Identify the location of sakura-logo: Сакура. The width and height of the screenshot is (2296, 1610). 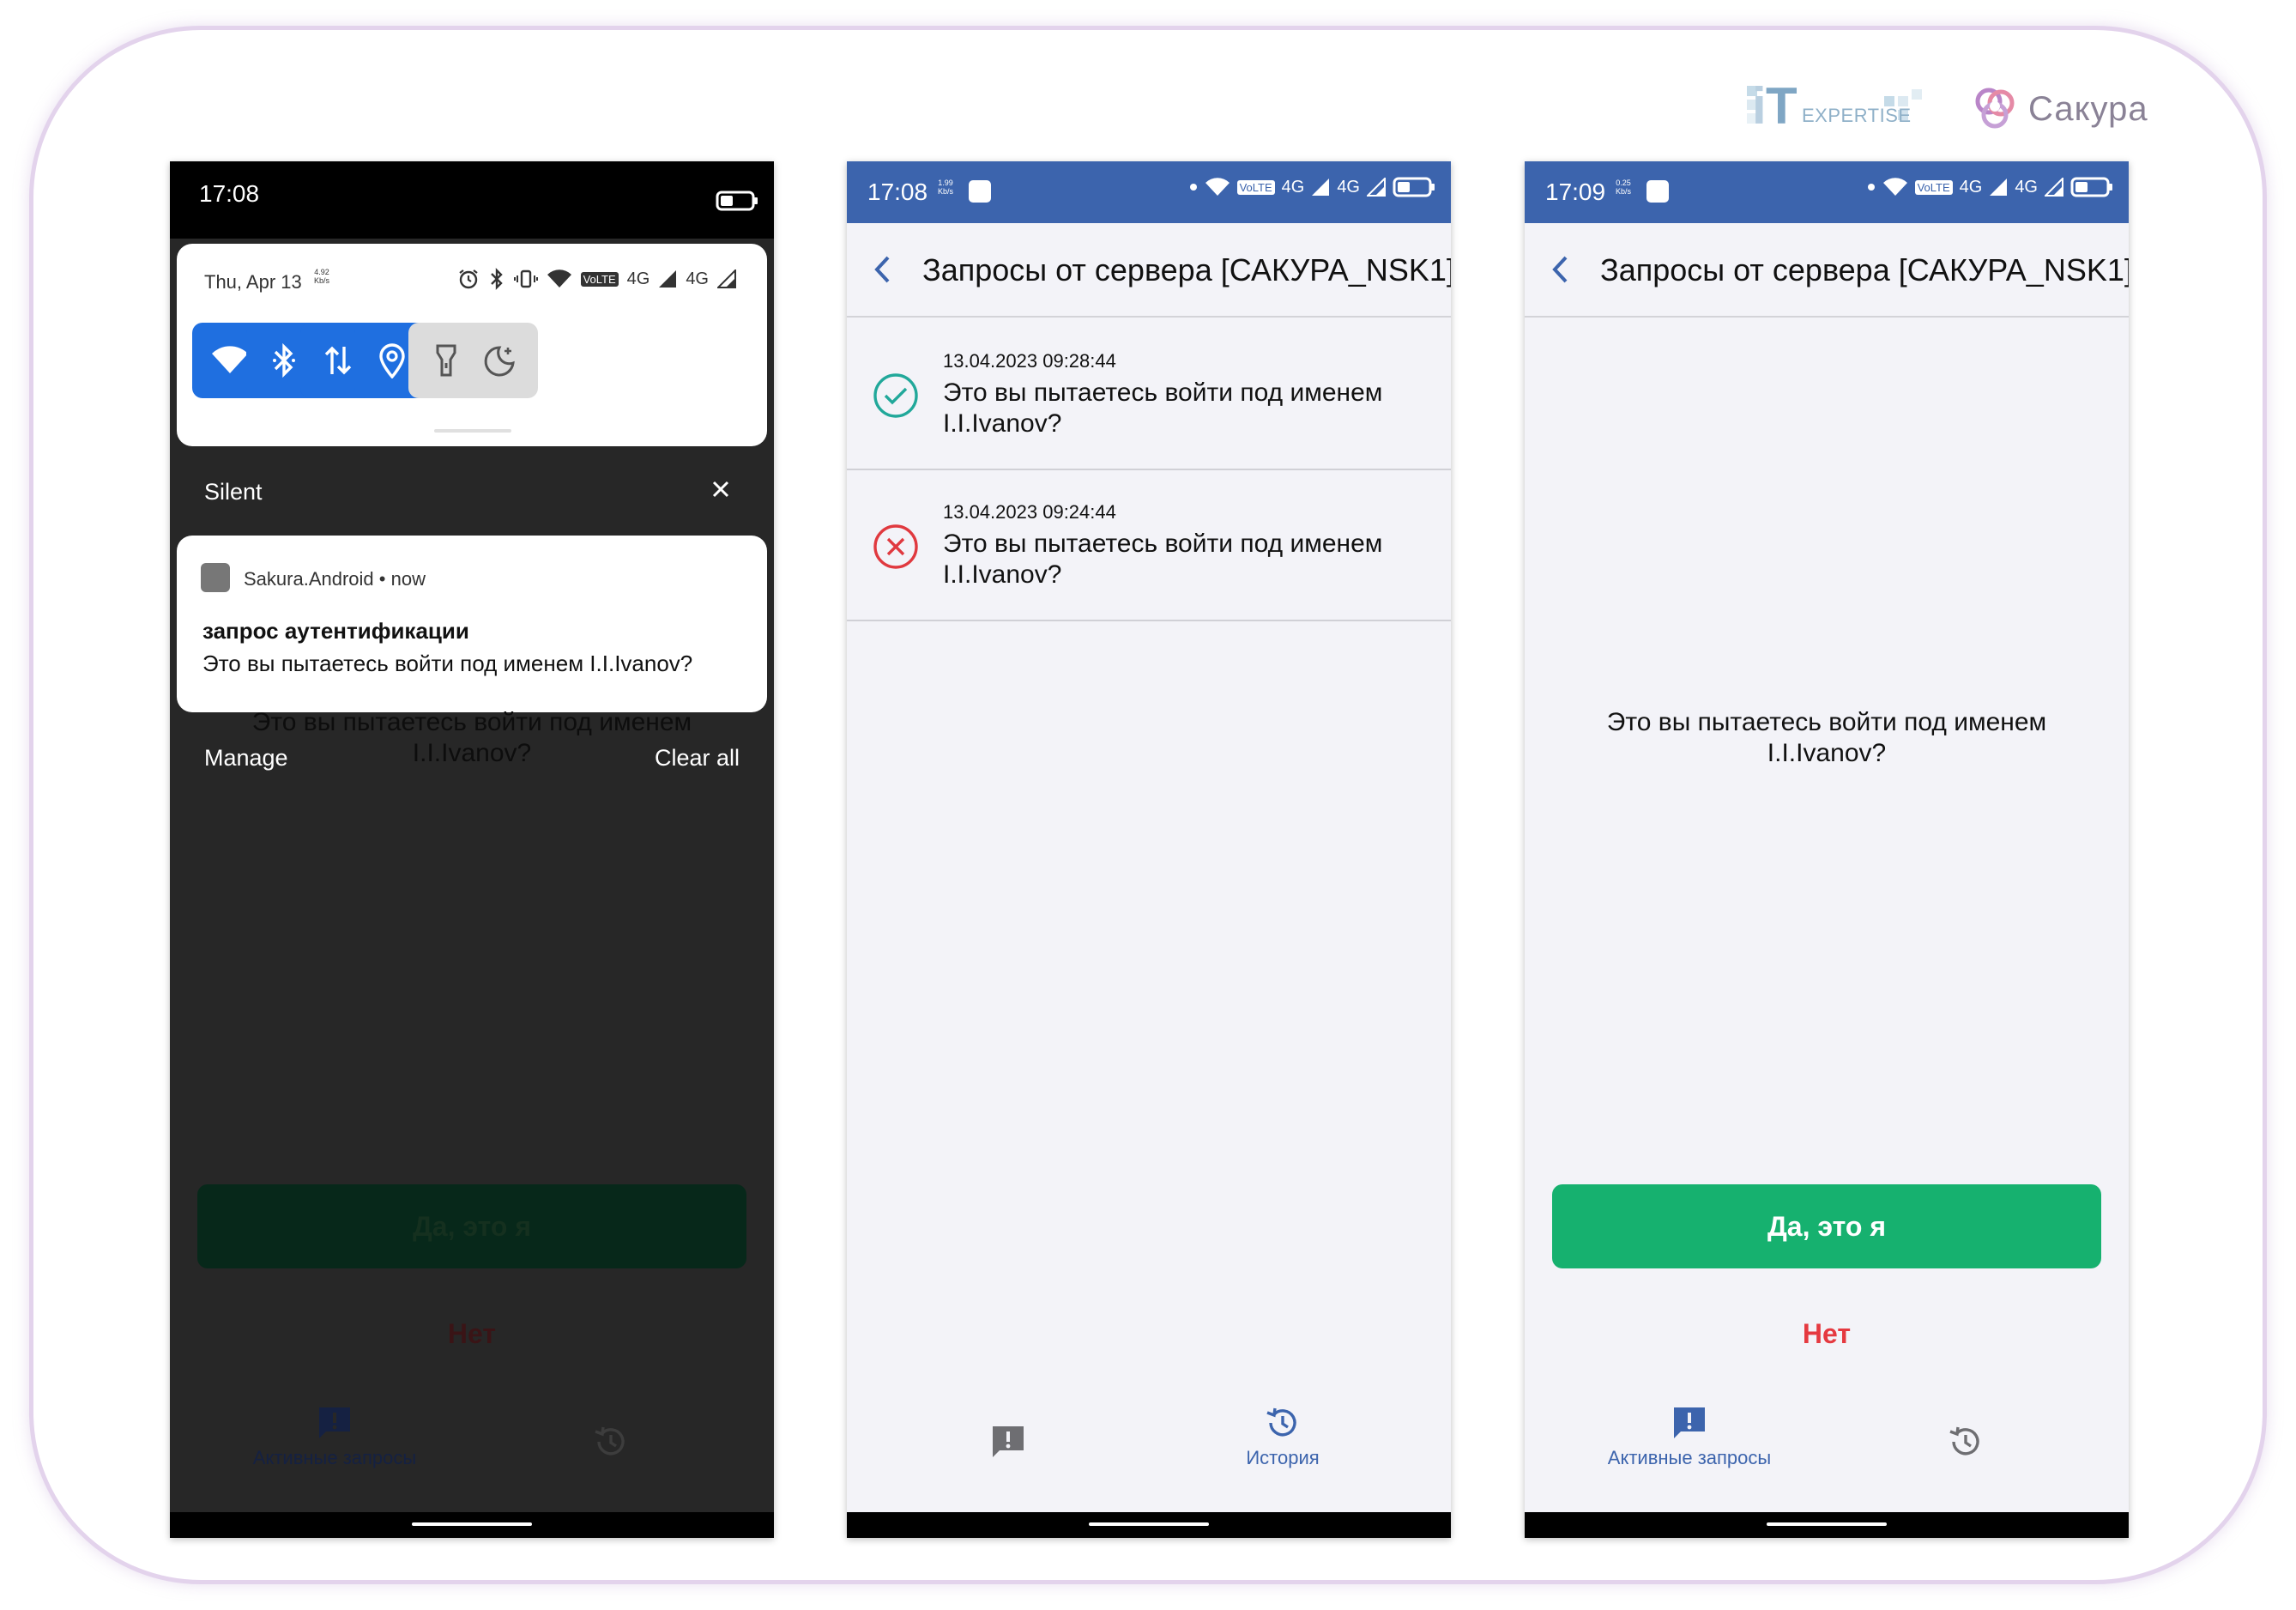
(2059, 109).